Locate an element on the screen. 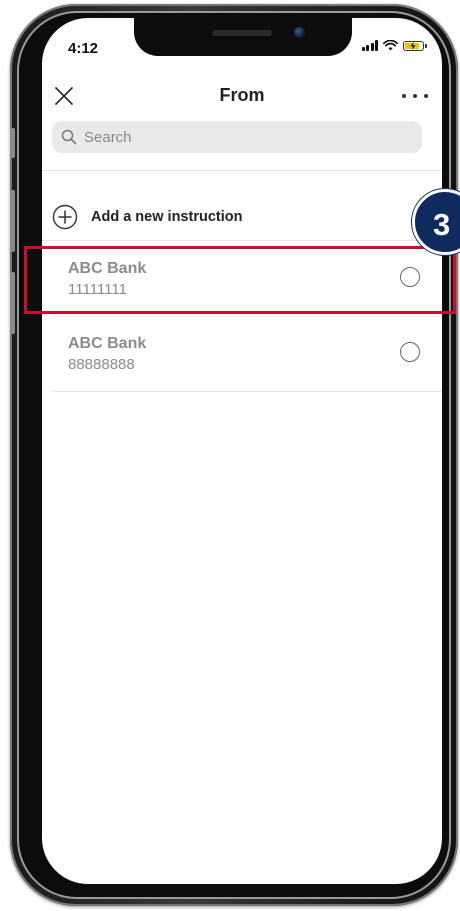 The height and width of the screenshot is (911, 460). search-bar is located at coordinates (237, 137).